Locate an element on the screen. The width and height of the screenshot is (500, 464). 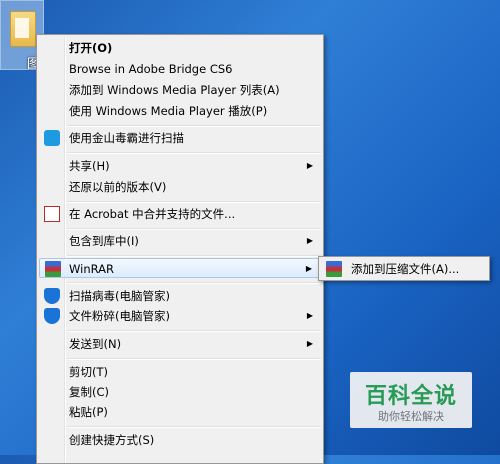
menu-item-bridge: Browse in Adobe Bridge CS6 is located at coordinates (180, 69).